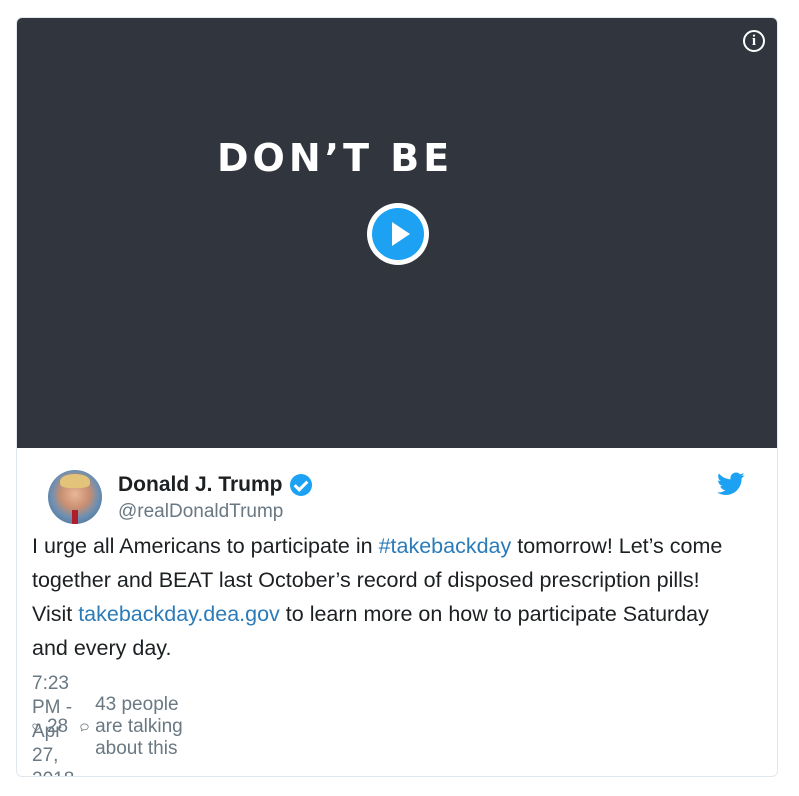 The height and width of the screenshot is (796, 799). What do you see at coordinates (300, 485) in the screenshot?
I see `verified-badge-icon` at bounding box center [300, 485].